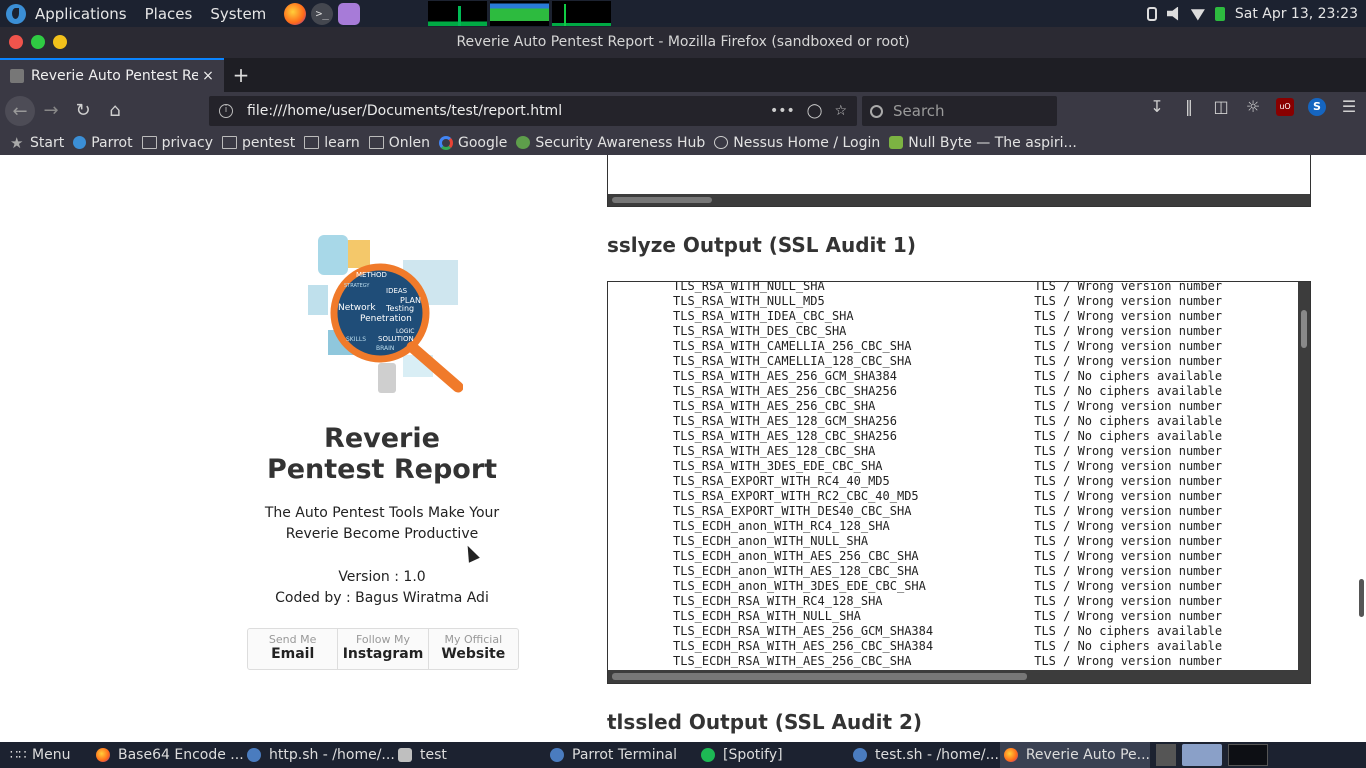 Image resolution: width=1366 pixels, height=768 pixels. Describe the element at coordinates (1361, 448) in the screenshot. I see `page-scrollbar` at that location.